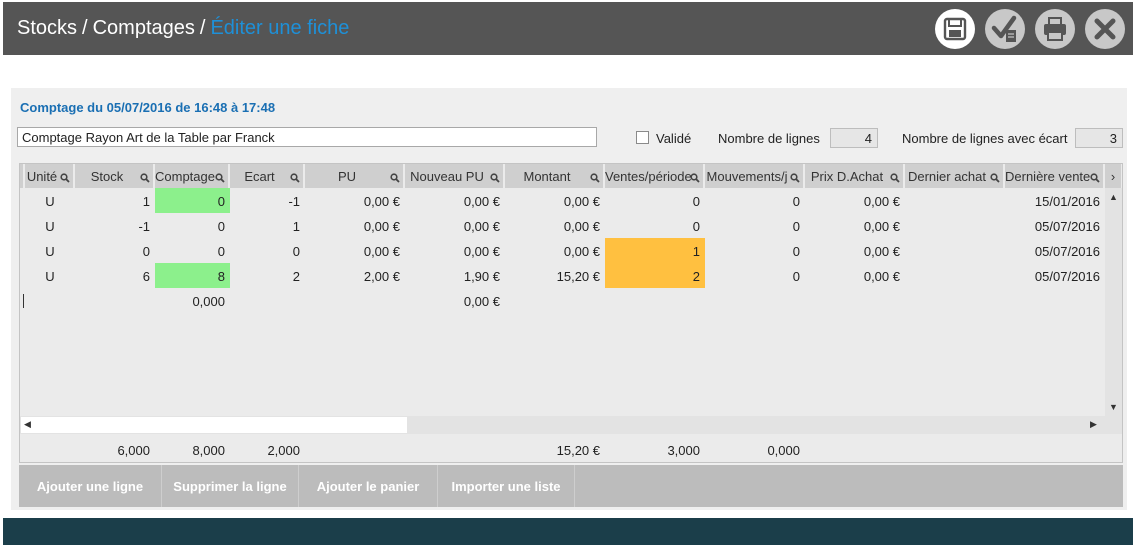 Image resolution: width=1133 pixels, height=545 pixels. I want to click on cell-stock: -1, so click(115, 225).